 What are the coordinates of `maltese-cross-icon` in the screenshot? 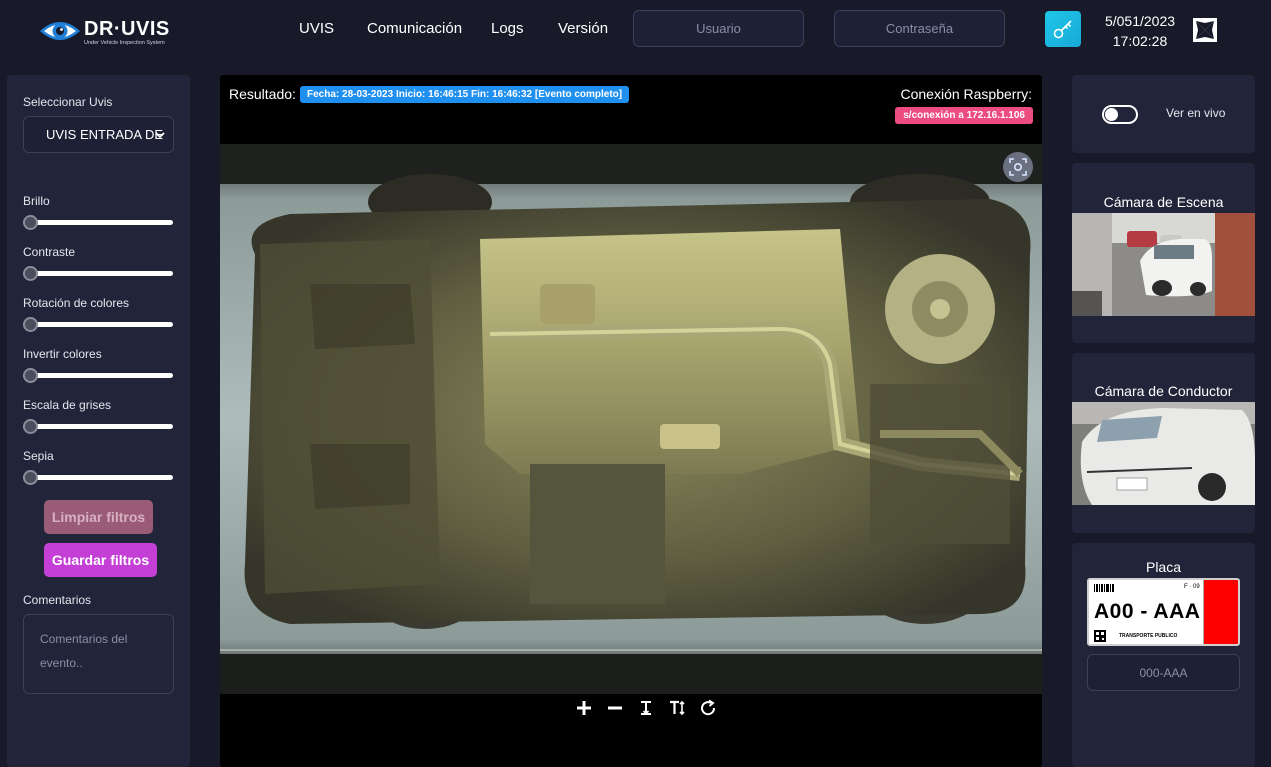 It's located at (1205, 30).